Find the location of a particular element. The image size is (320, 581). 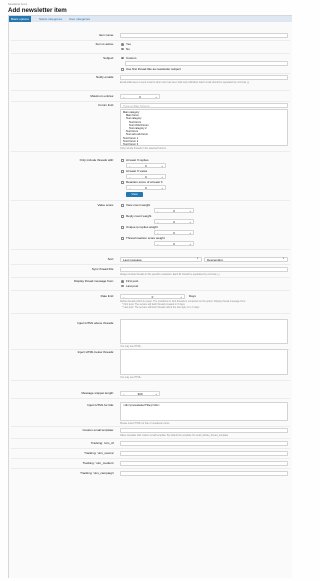

html-title-value: <div>{newsletterTitle}</div> is located at coordinates (141, 405).